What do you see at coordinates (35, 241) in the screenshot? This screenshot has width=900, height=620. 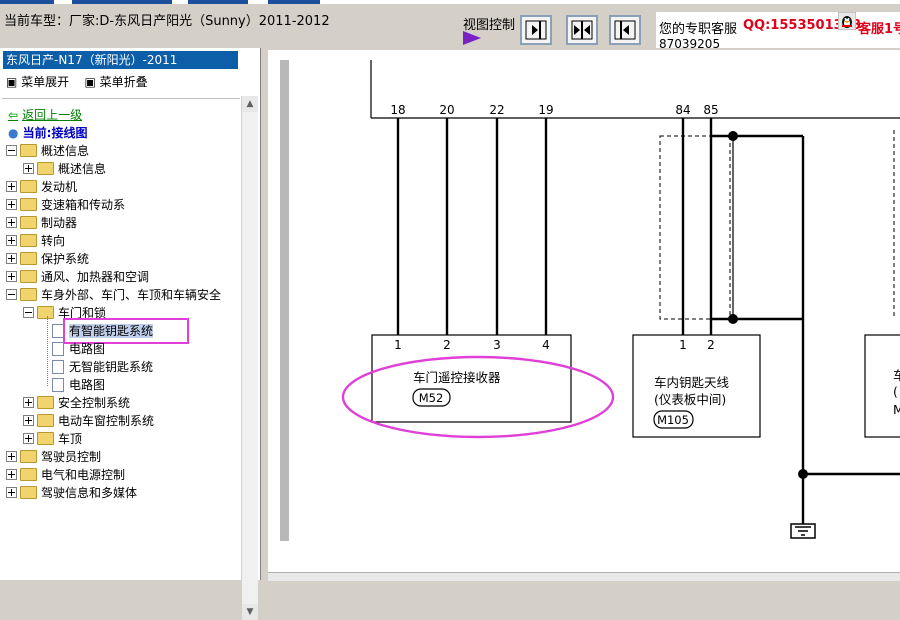 I see `tree-item-folder: 转向` at bounding box center [35, 241].